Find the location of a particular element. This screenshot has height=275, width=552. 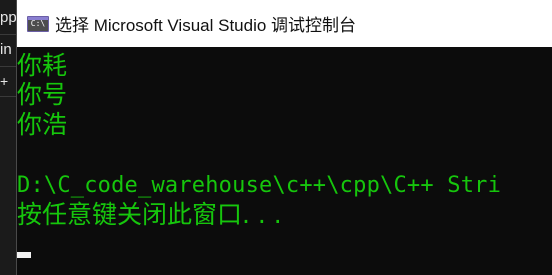

text-cursor is located at coordinates (24, 255).